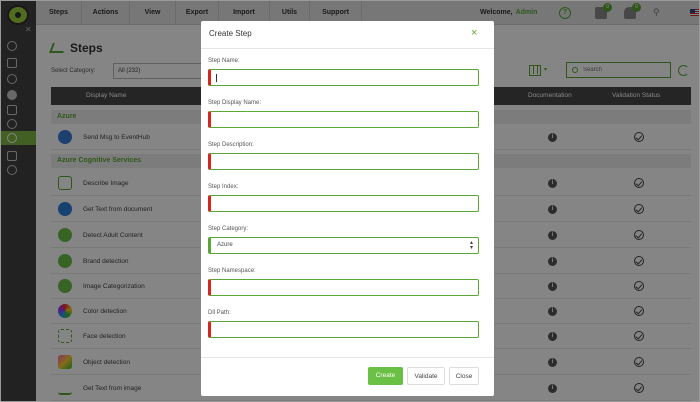  I want to click on step-category-value: Azure, so click(225, 245).